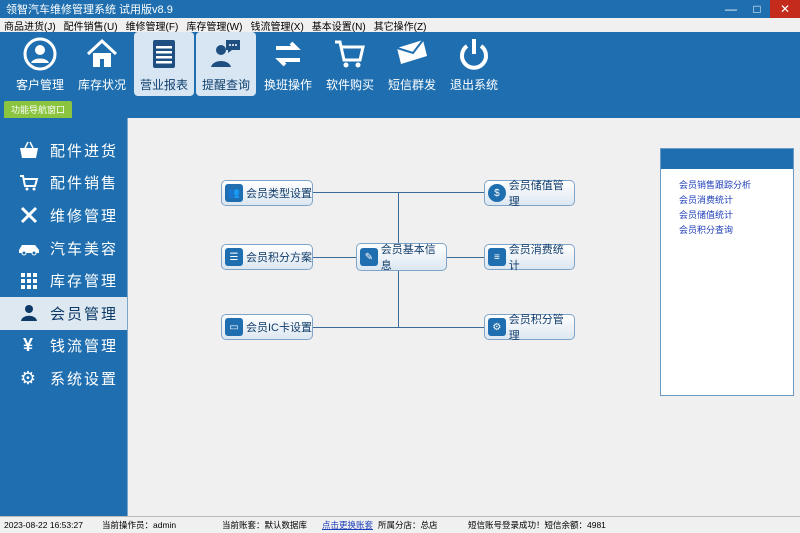  What do you see at coordinates (226, 64) in the screenshot?
I see `reminder-query-button: 提醒查询` at bounding box center [226, 64].